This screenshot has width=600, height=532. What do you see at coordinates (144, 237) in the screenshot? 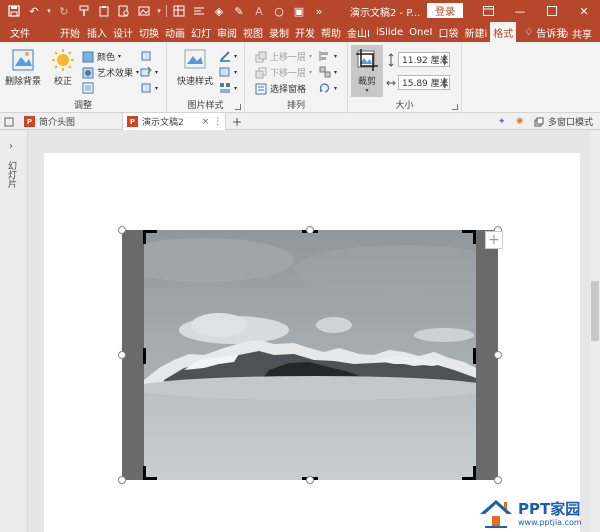
I see `crop-handle-top-left` at bounding box center [144, 237].